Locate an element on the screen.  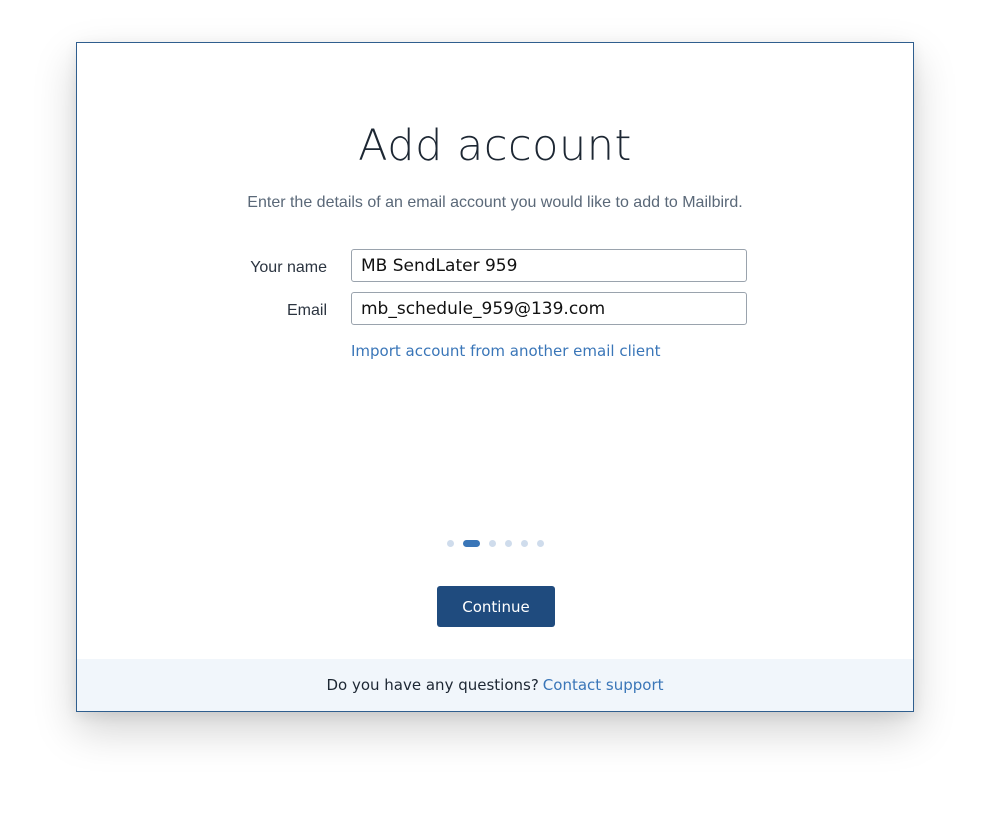
step-indicator is located at coordinates (495, 543).